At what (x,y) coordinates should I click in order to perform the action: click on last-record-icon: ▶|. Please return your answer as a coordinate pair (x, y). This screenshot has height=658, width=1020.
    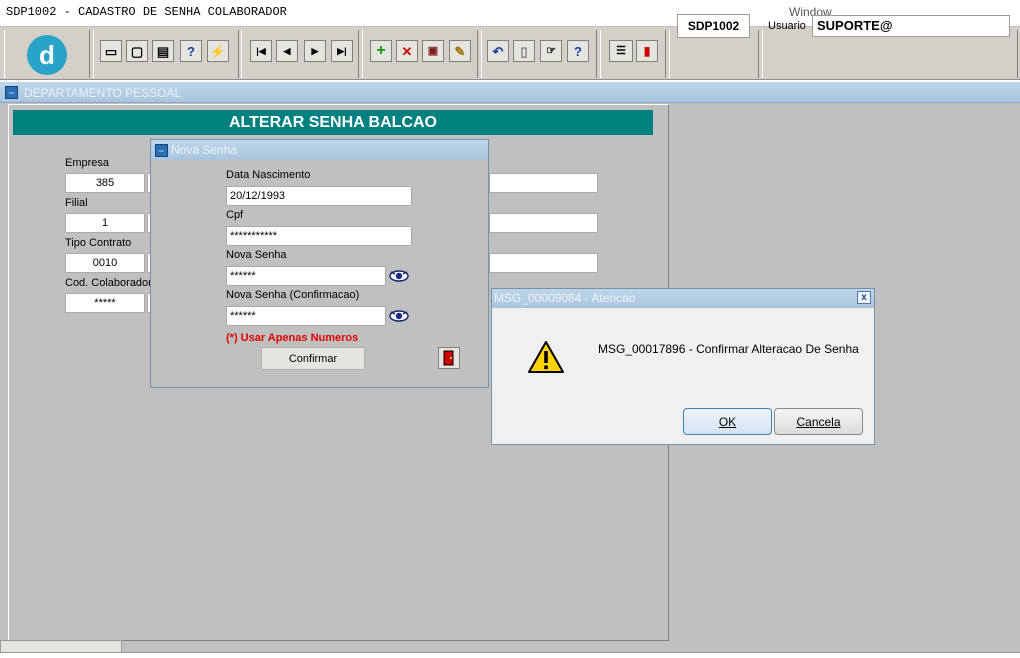
    Looking at the image, I should click on (342, 50).